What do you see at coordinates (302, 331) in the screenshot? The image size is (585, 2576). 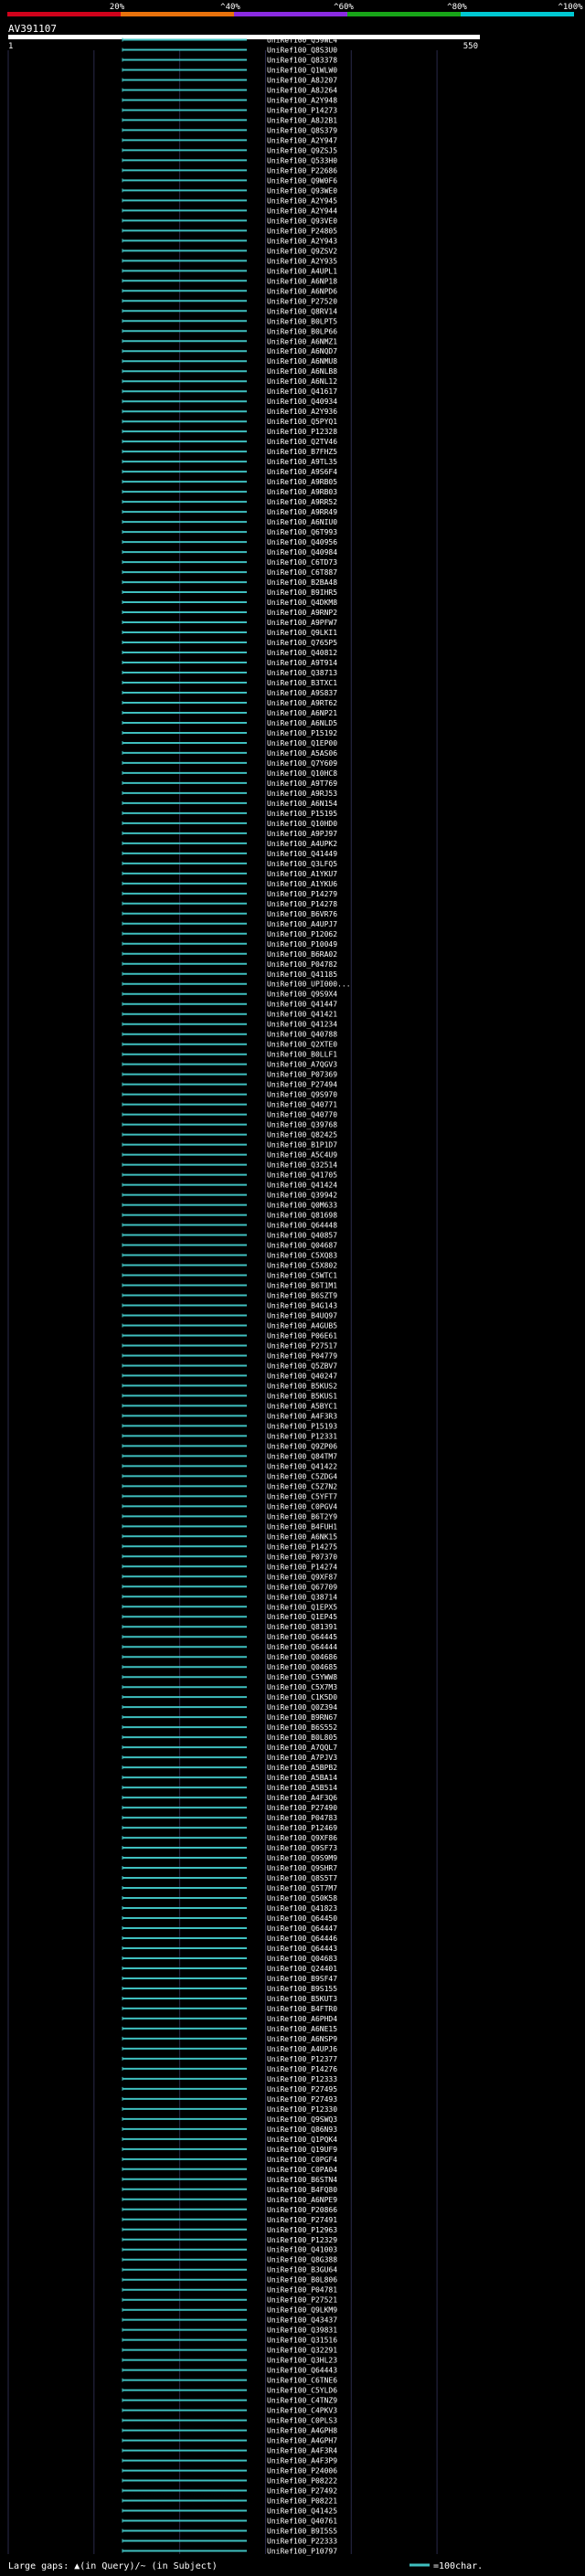 I see `hit-label: UniRef100_B0LP66` at bounding box center [302, 331].